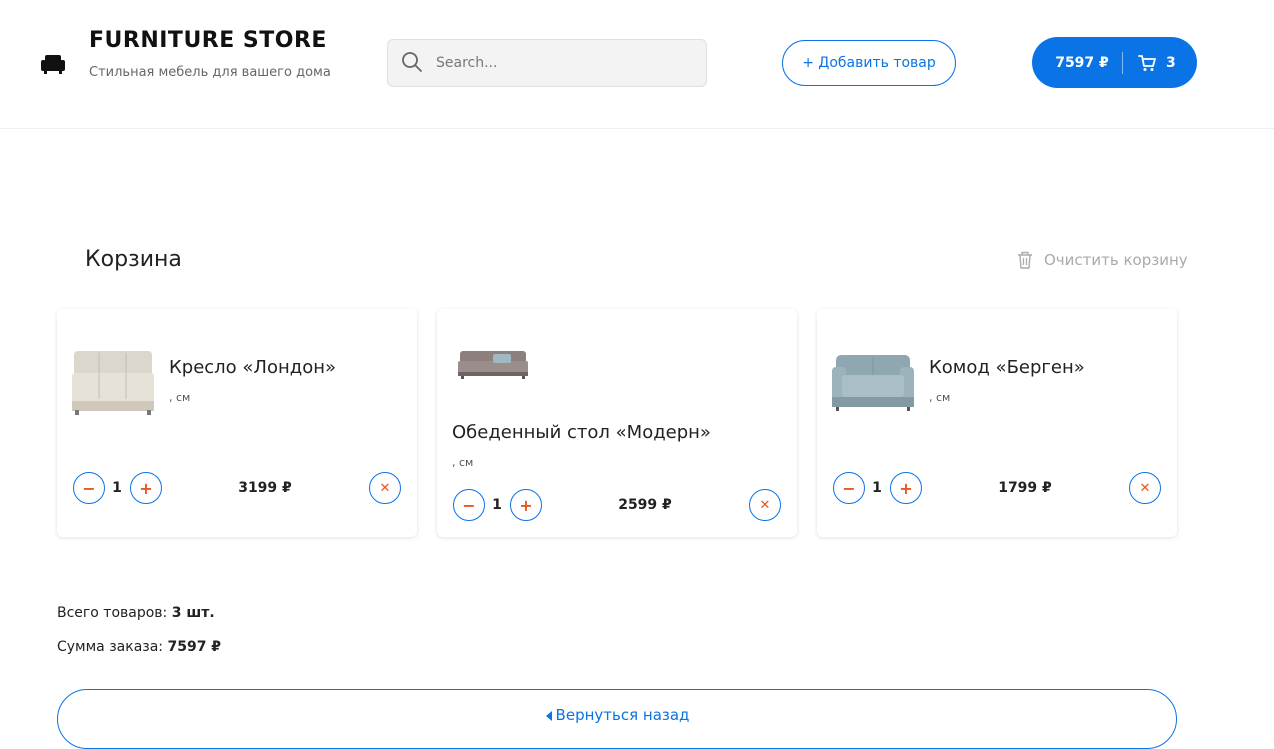 This screenshot has height=749, width=1274. What do you see at coordinates (112, 647) in the screenshot?
I see `order-sum-label: Сумма заказа:` at bounding box center [112, 647].